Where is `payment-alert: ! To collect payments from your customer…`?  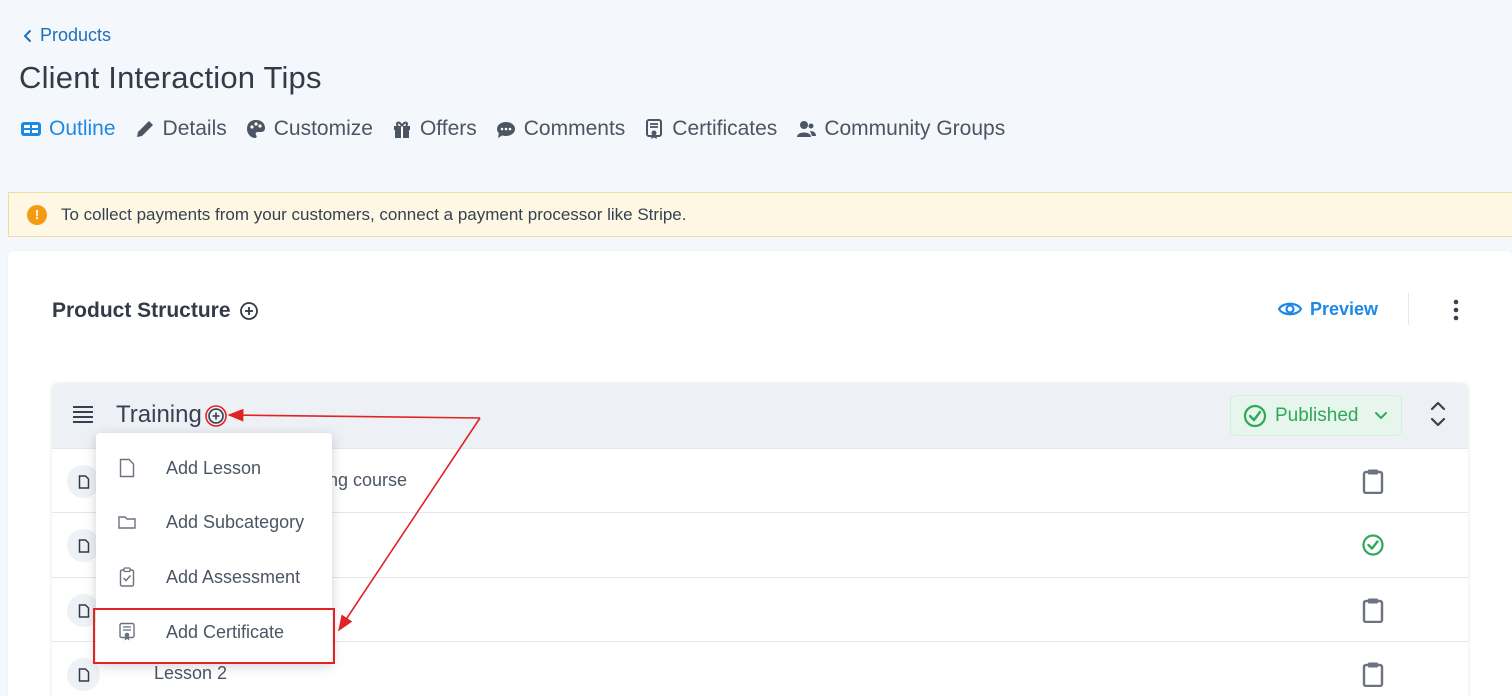 payment-alert: ! To collect payments from your customer… is located at coordinates (760, 214).